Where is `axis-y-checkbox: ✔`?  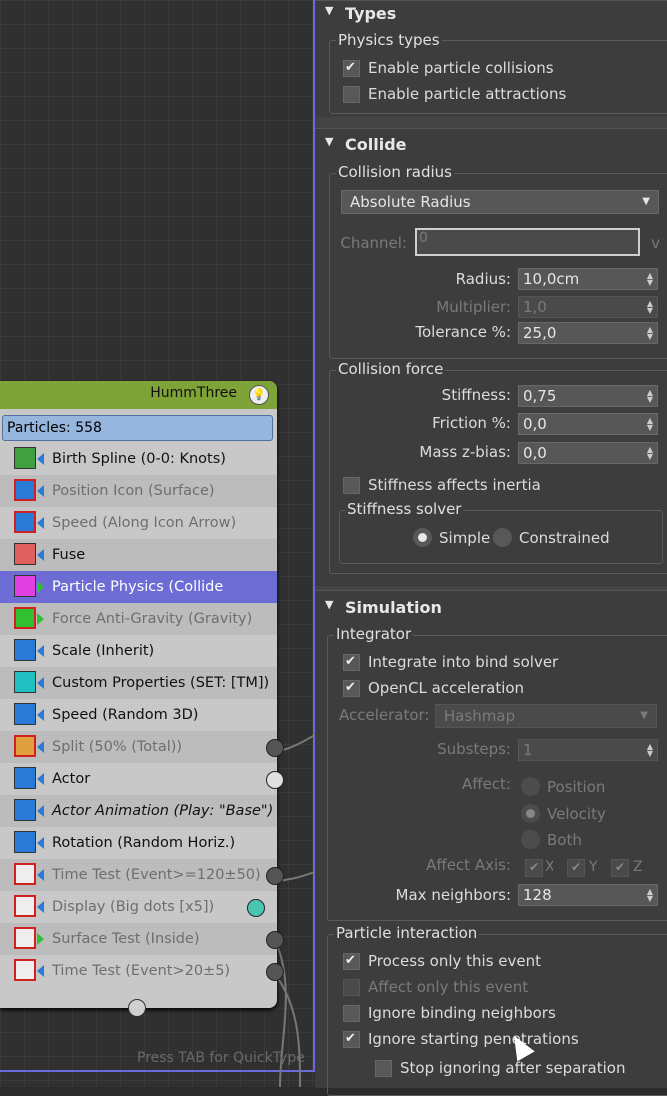 axis-y-checkbox: ✔ is located at coordinates (576, 868).